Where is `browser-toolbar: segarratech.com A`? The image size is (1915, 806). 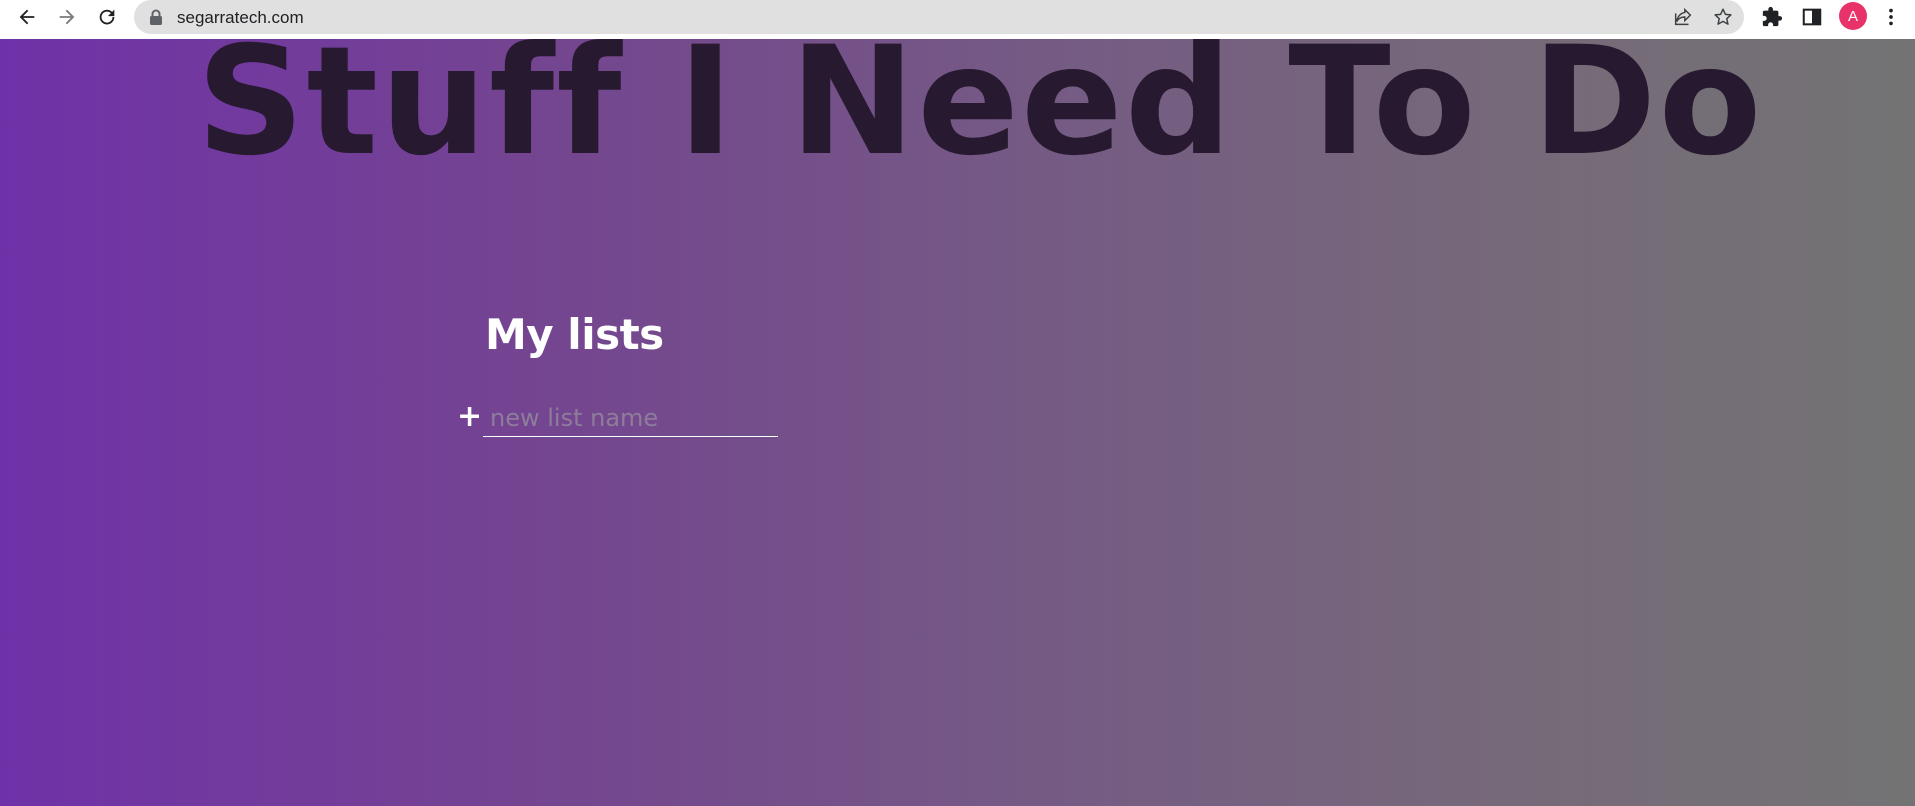
browser-toolbar: segarratech.com A is located at coordinates (957, 19).